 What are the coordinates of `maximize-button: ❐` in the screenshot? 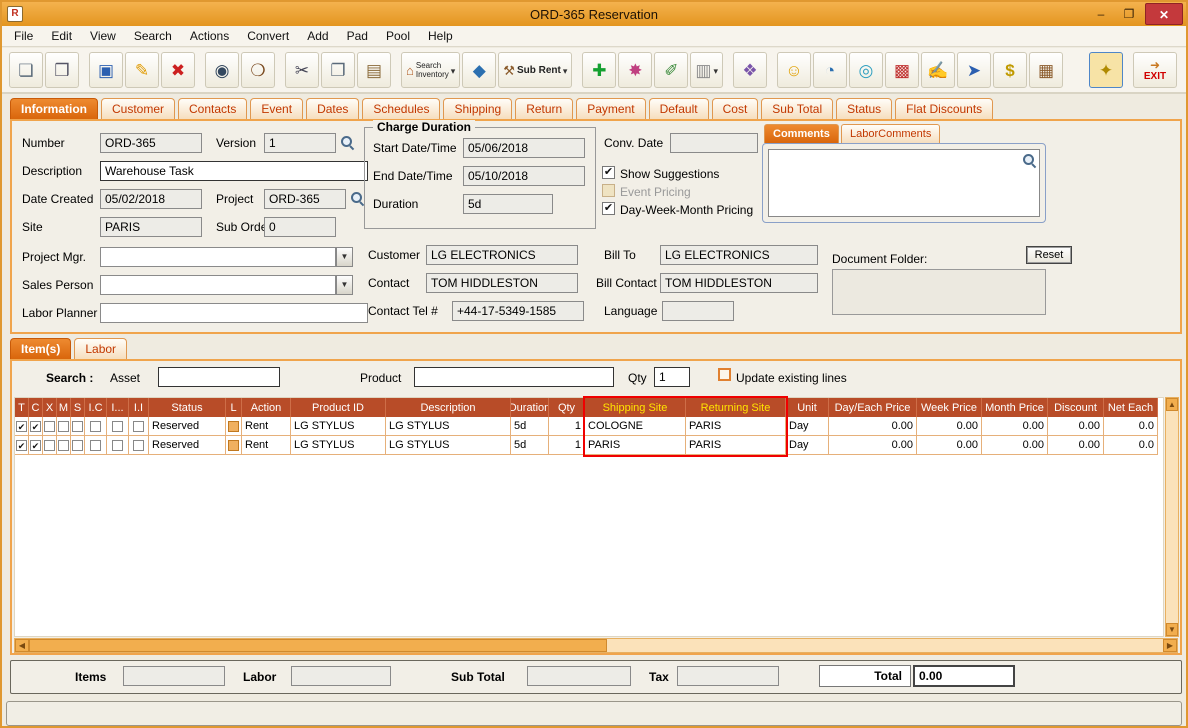 It's located at (1129, 14).